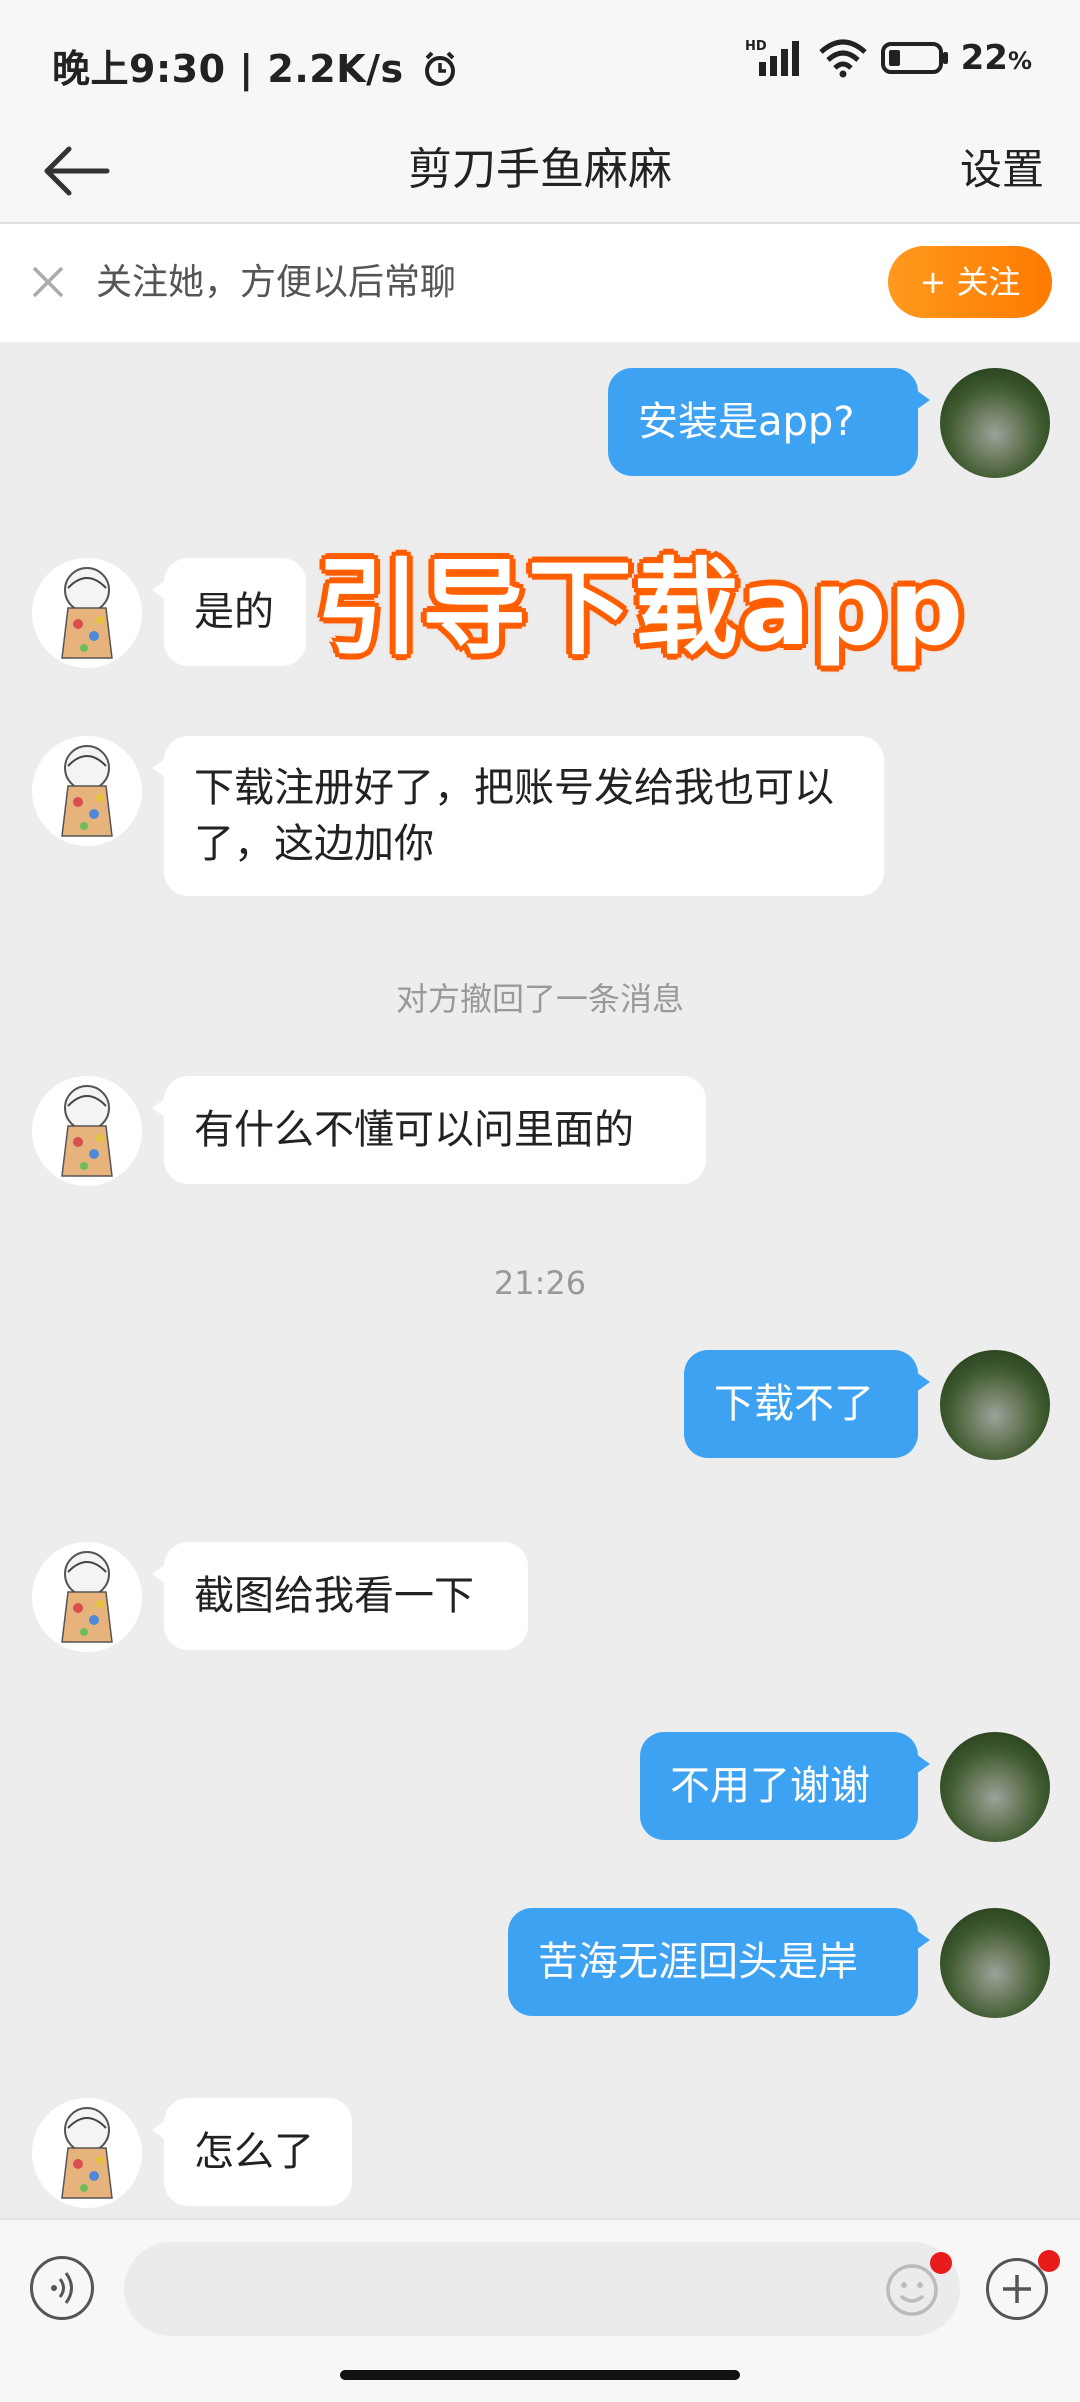 This screenshot has height=2402, width=1080. I want to click on nav-bar: 剪刀手鱼麻麻 设置, so click(540, 172).